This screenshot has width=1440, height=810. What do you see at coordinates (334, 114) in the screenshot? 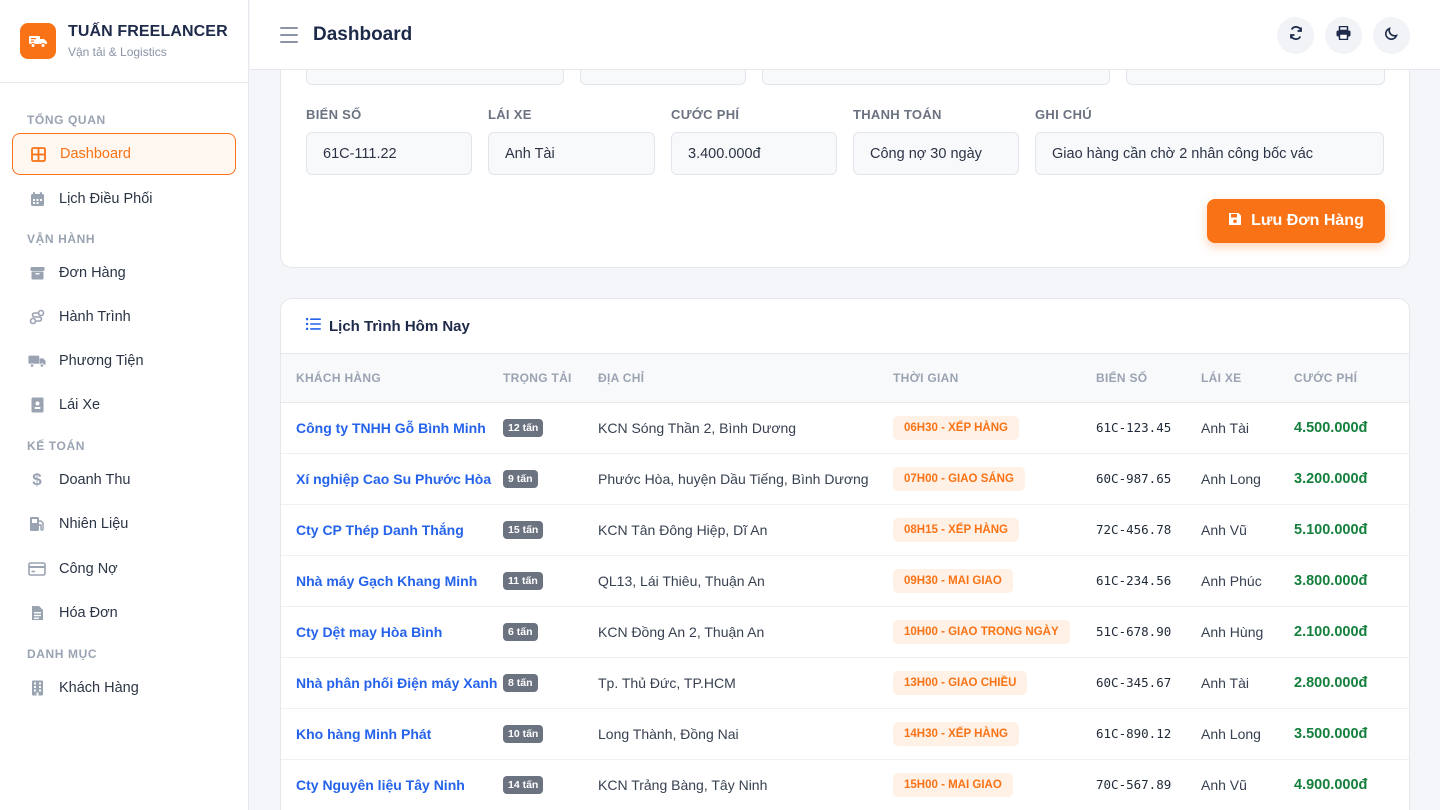
I see `plate-label: BIỂN SỐ` at bounding box center [334, 114].